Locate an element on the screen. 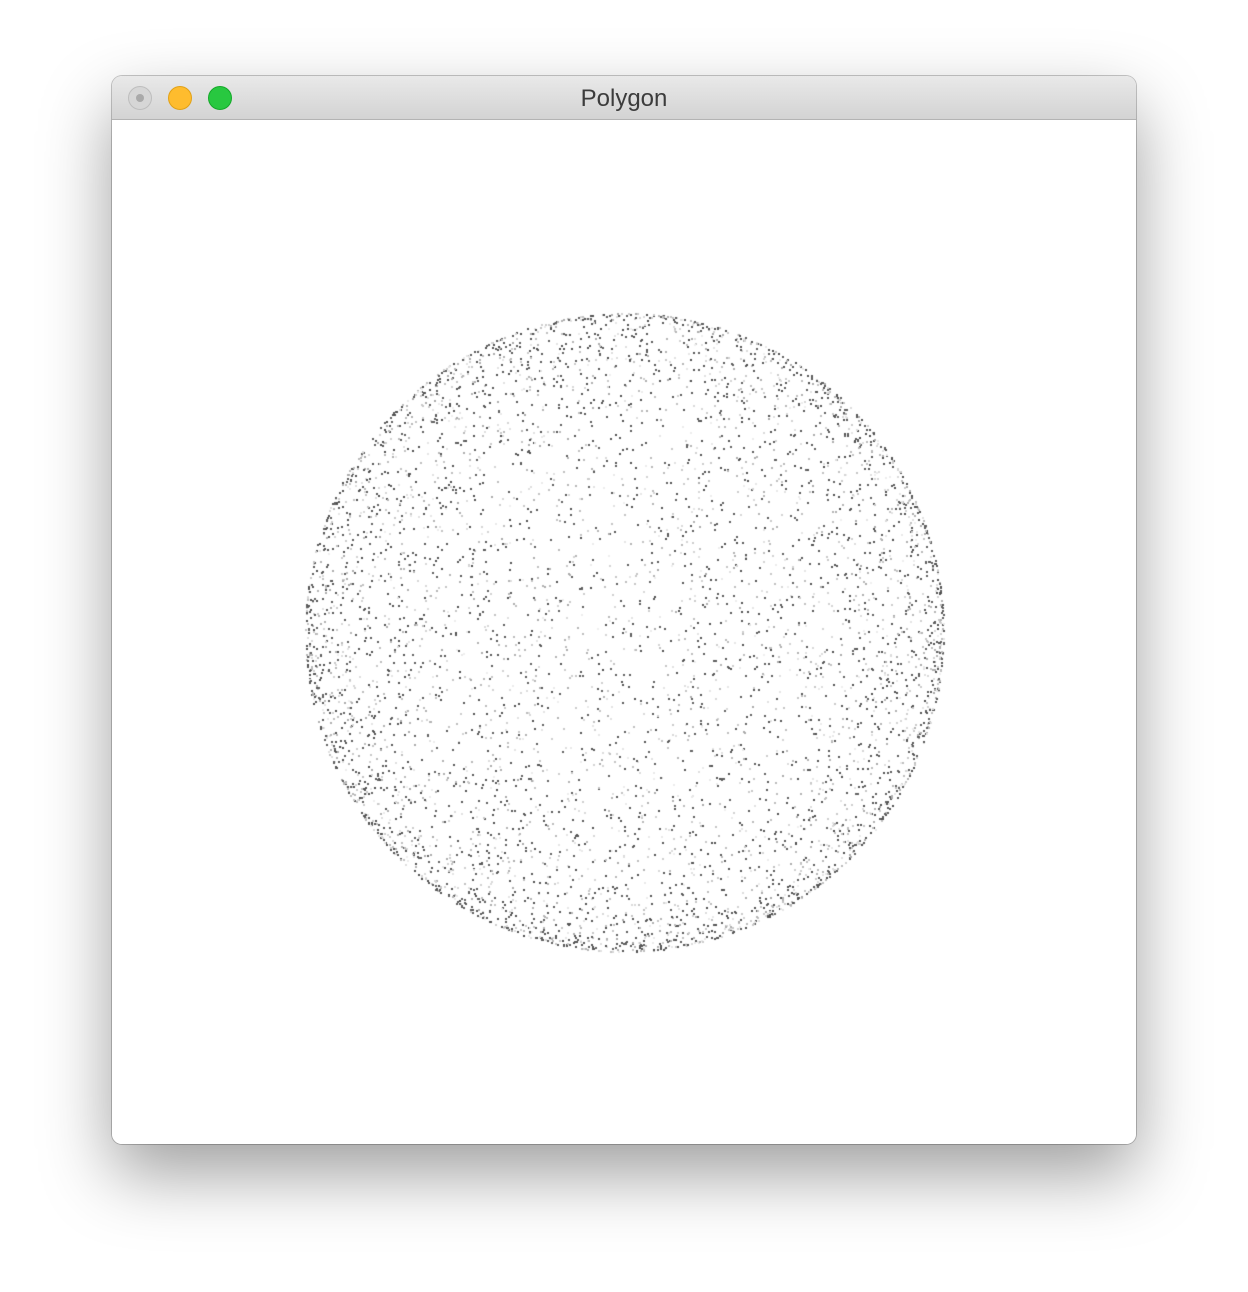 The width and height of the screenshot is (1248, 1292). title-bar: Polygon is located at coordinates (624, 98).